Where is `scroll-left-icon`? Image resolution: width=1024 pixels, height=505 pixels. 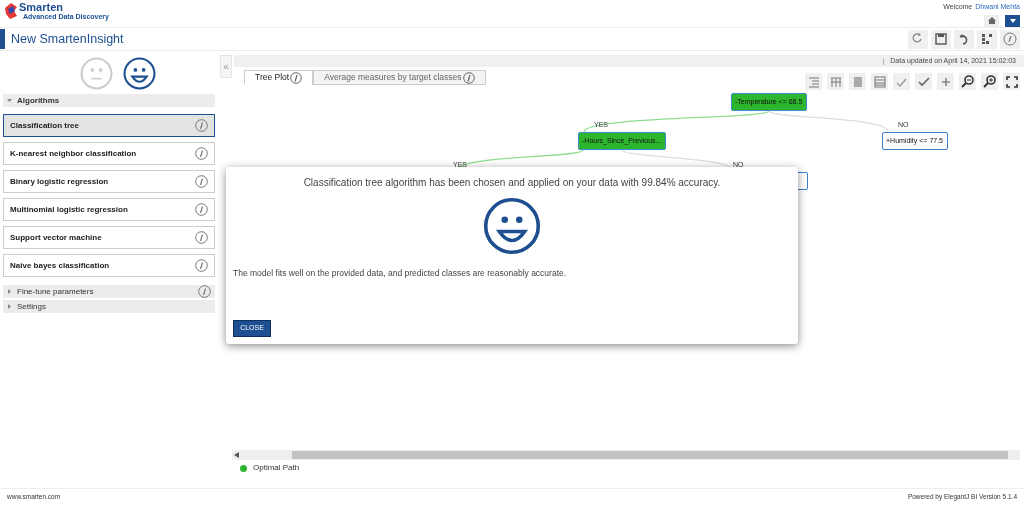
scroll-left-icon is located at coordinates (236, 455).